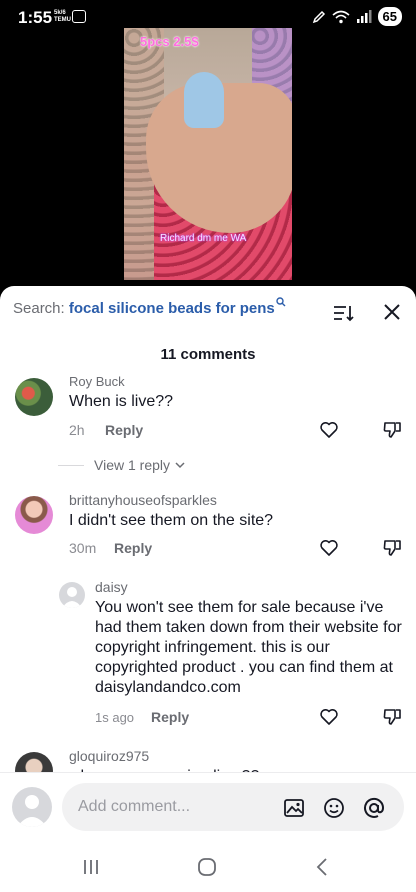  Describe the element at coordinates (294, 808) in the screenshot. I see `image-icon` at that location.